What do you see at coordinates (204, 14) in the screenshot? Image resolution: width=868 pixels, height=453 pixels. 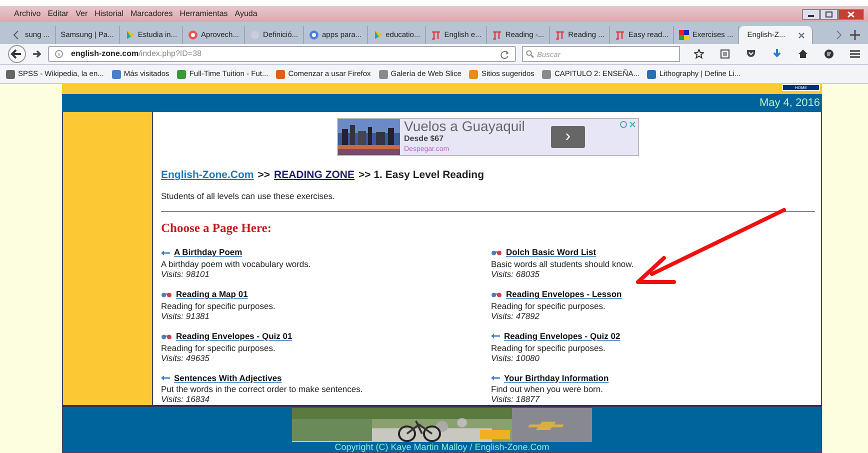 I see `menu-item: Herramientas` at bounding box center [204, 14].